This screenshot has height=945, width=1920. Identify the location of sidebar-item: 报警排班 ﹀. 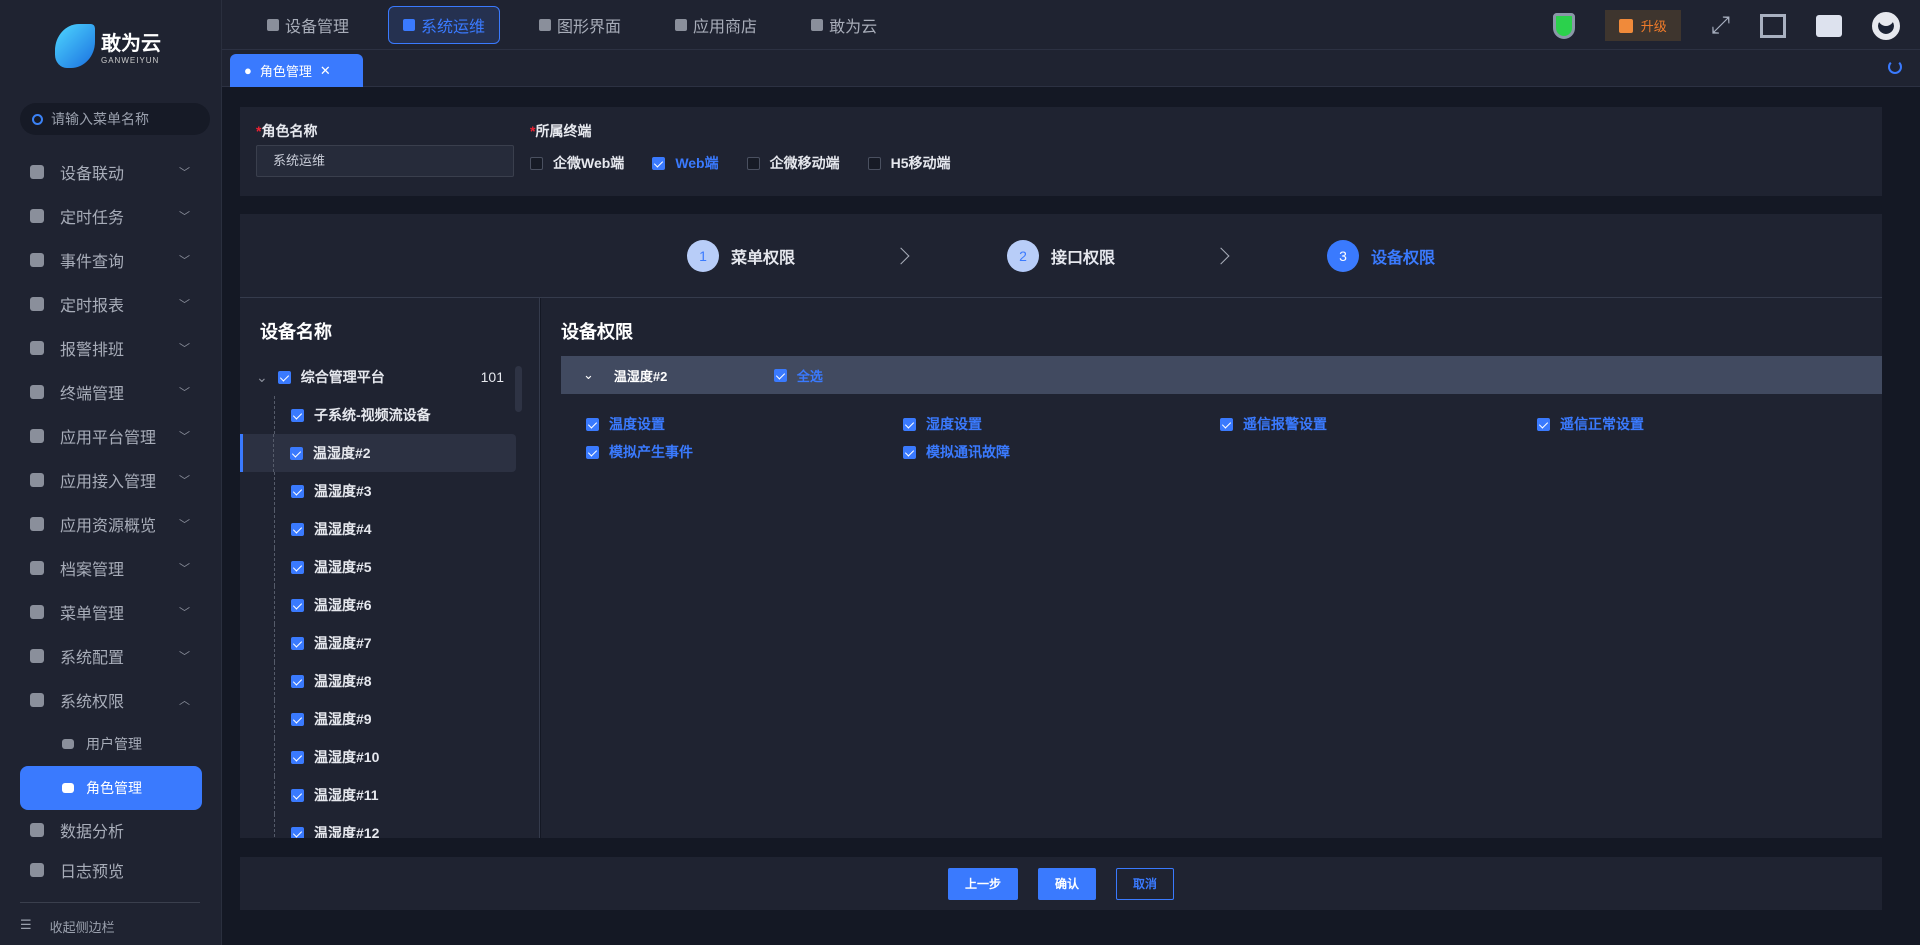
(111, 348).